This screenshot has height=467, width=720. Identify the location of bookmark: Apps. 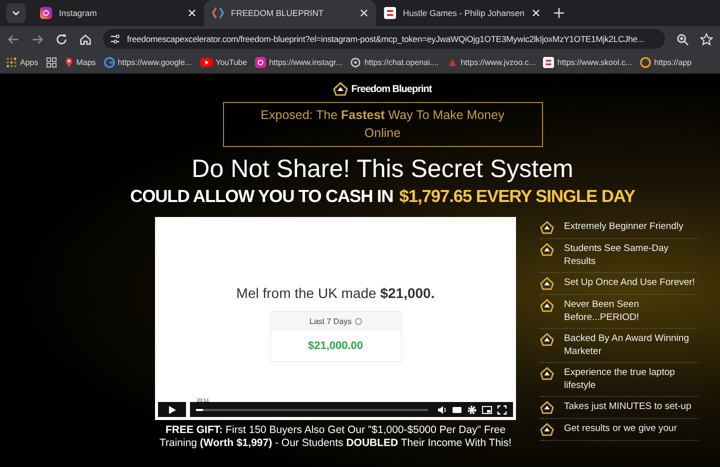
(22, 62).